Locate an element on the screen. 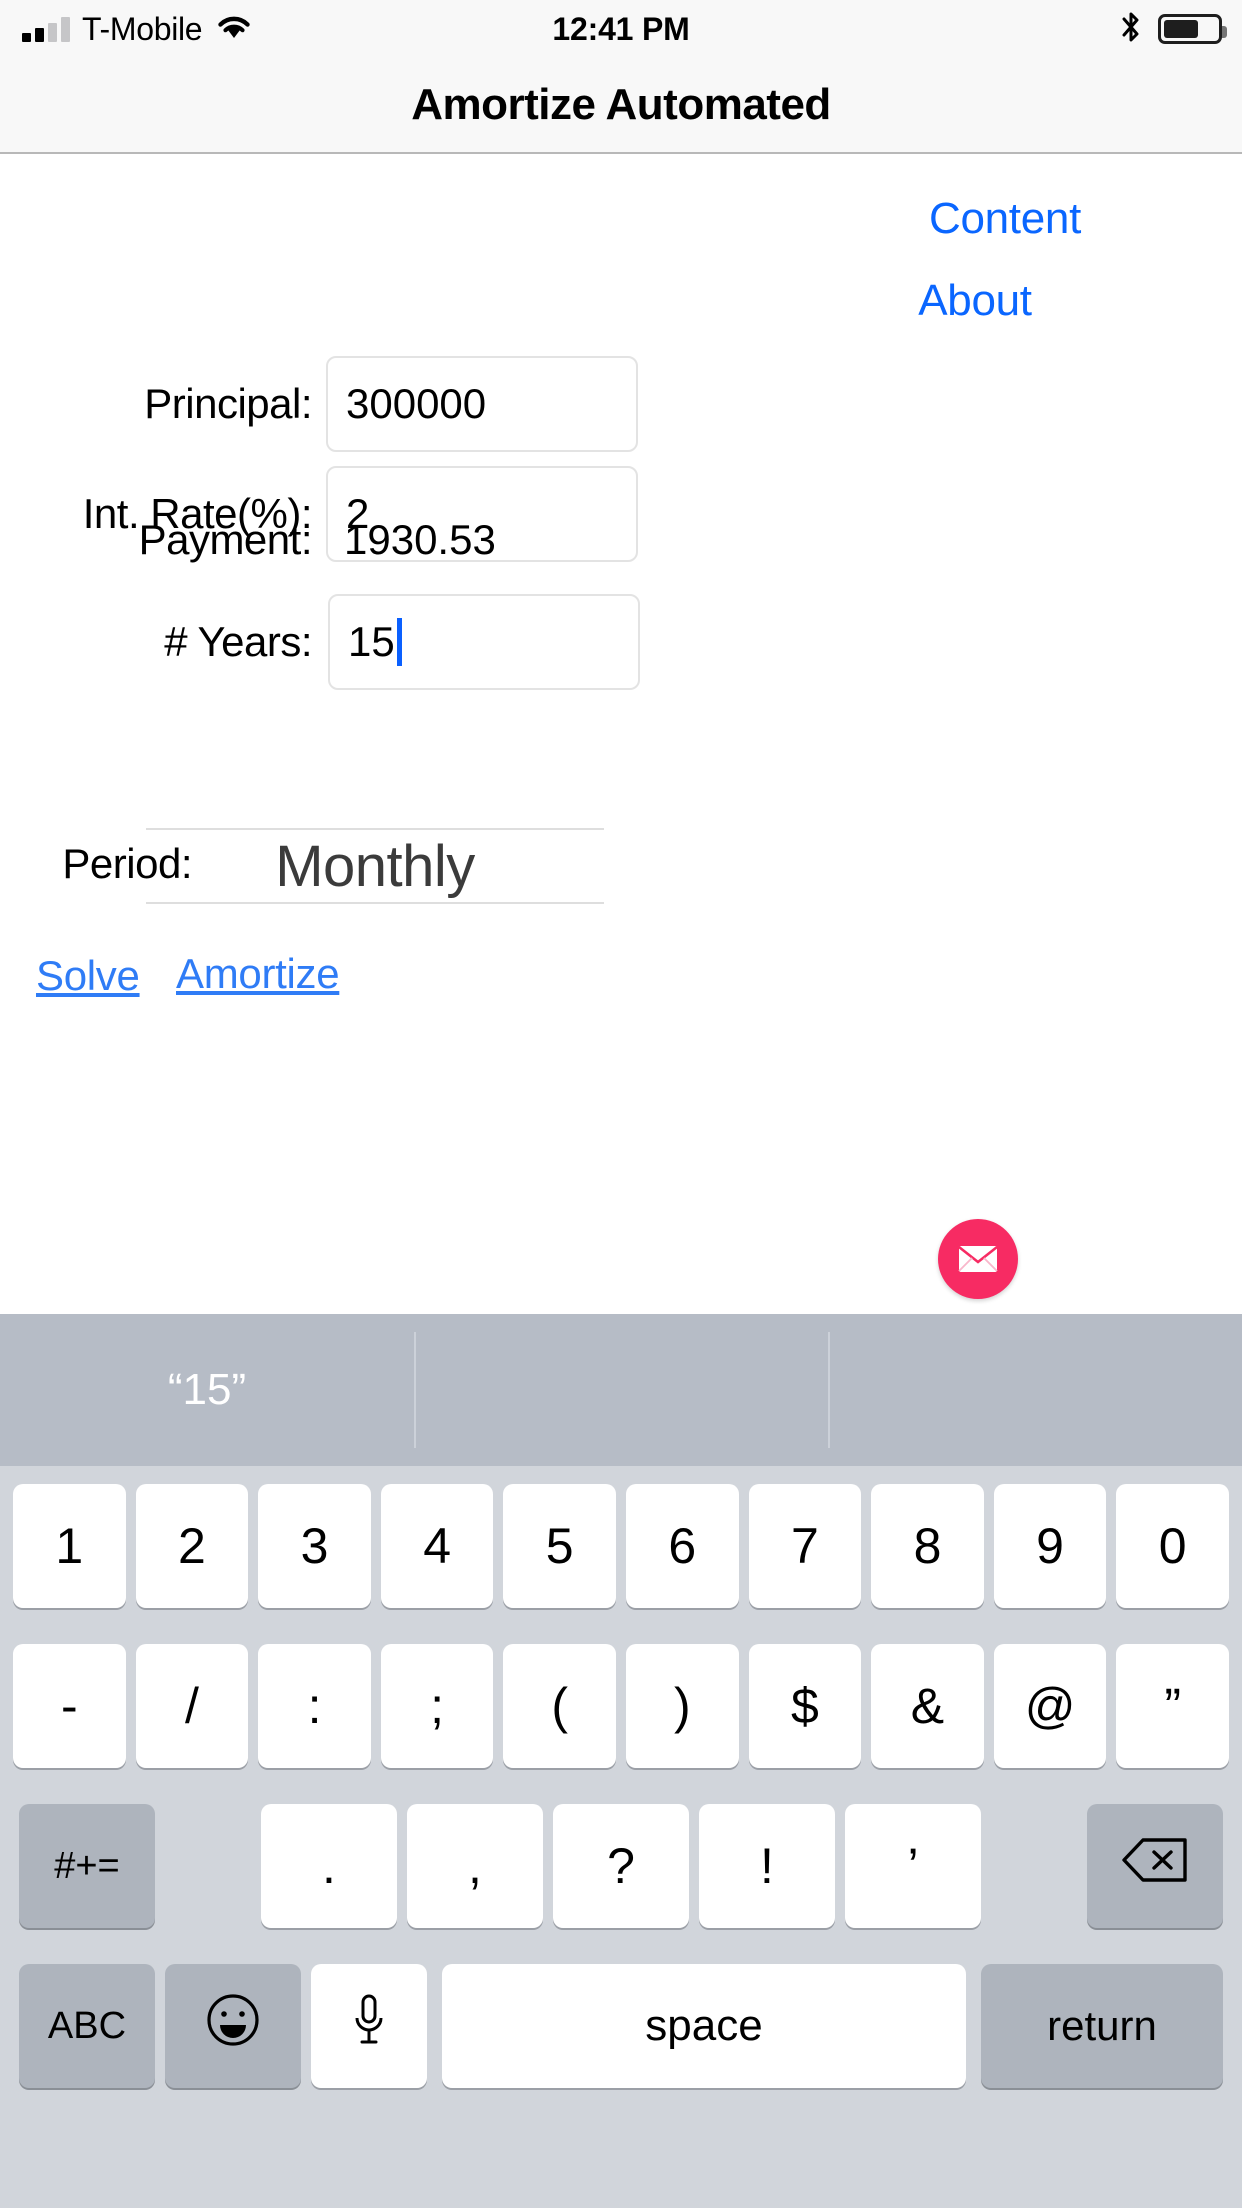 Image resolution: width=1242 pixels, height=2208 pixels. text-cursor is located at coordinates (399, 642).